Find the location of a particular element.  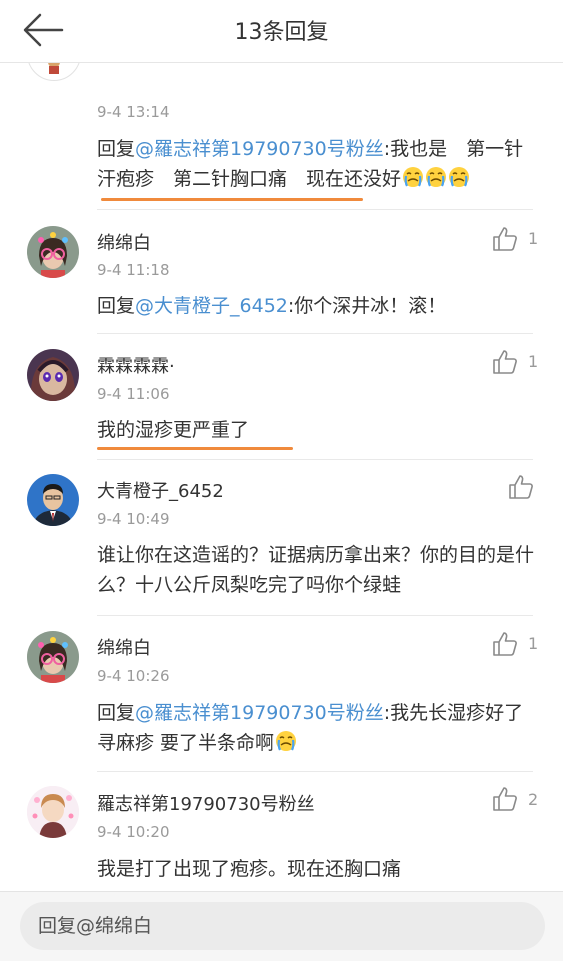

comment-text: :你个深井冰！滚！ is located at coordinates (367, 306).